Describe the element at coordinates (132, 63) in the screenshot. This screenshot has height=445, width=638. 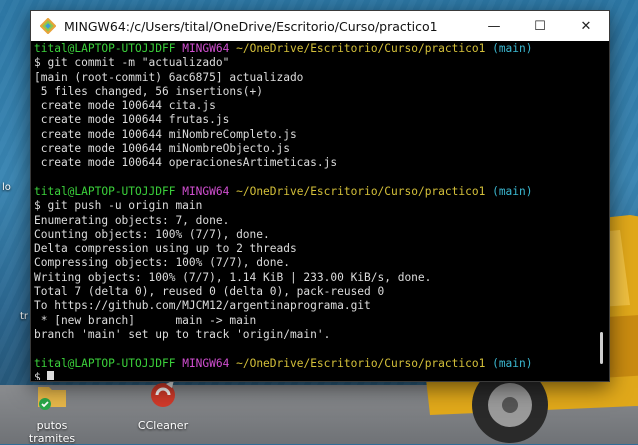
I see `command-line: $ git commit -m "actualizado"` at that location.